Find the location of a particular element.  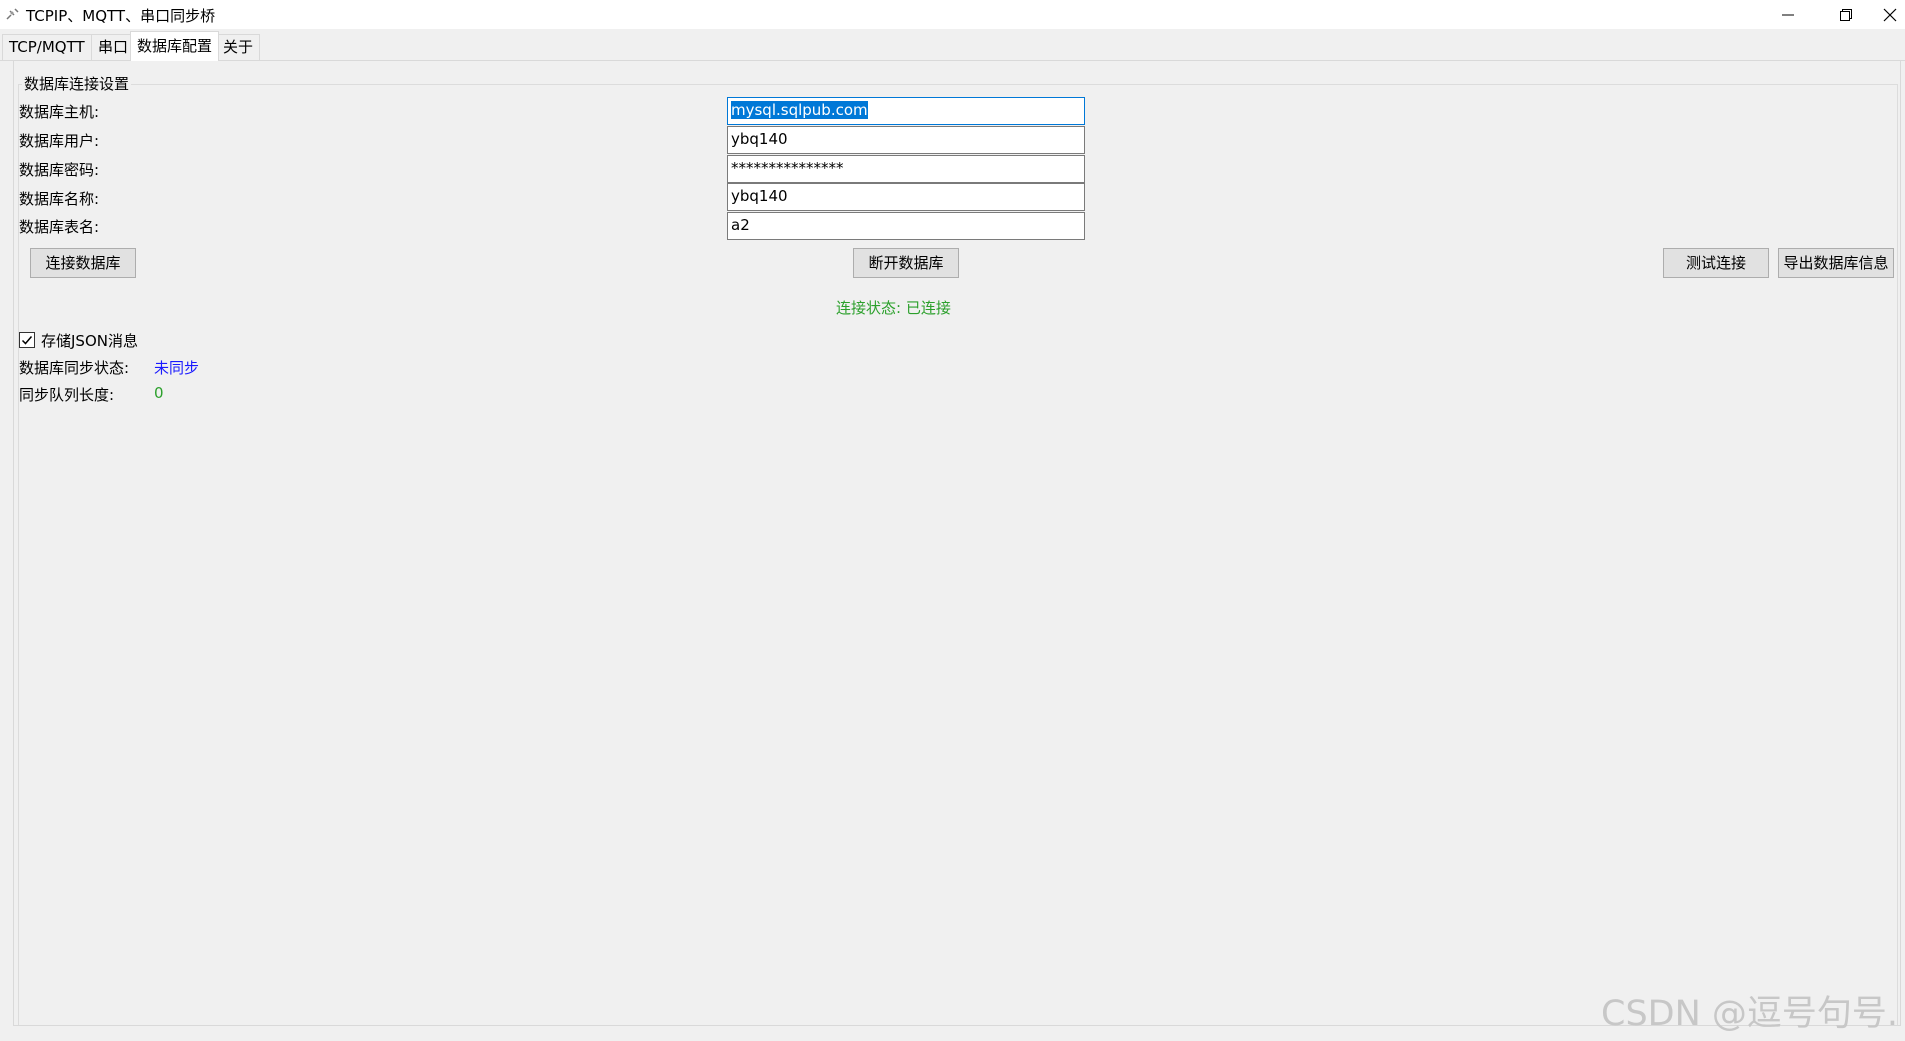

db-table-input: a2 is located at coordinates (906, 226).